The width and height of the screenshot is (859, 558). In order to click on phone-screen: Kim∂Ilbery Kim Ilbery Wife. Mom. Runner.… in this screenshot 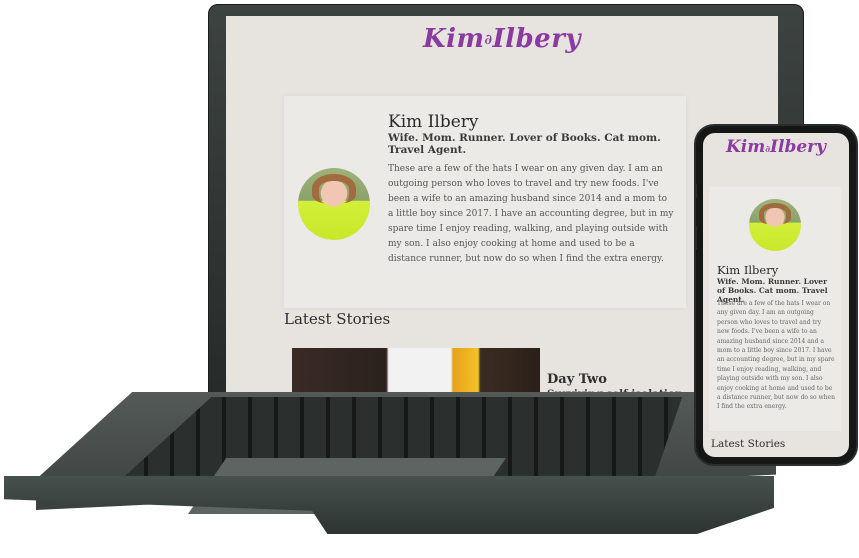, I will do `click(776, 295)`.